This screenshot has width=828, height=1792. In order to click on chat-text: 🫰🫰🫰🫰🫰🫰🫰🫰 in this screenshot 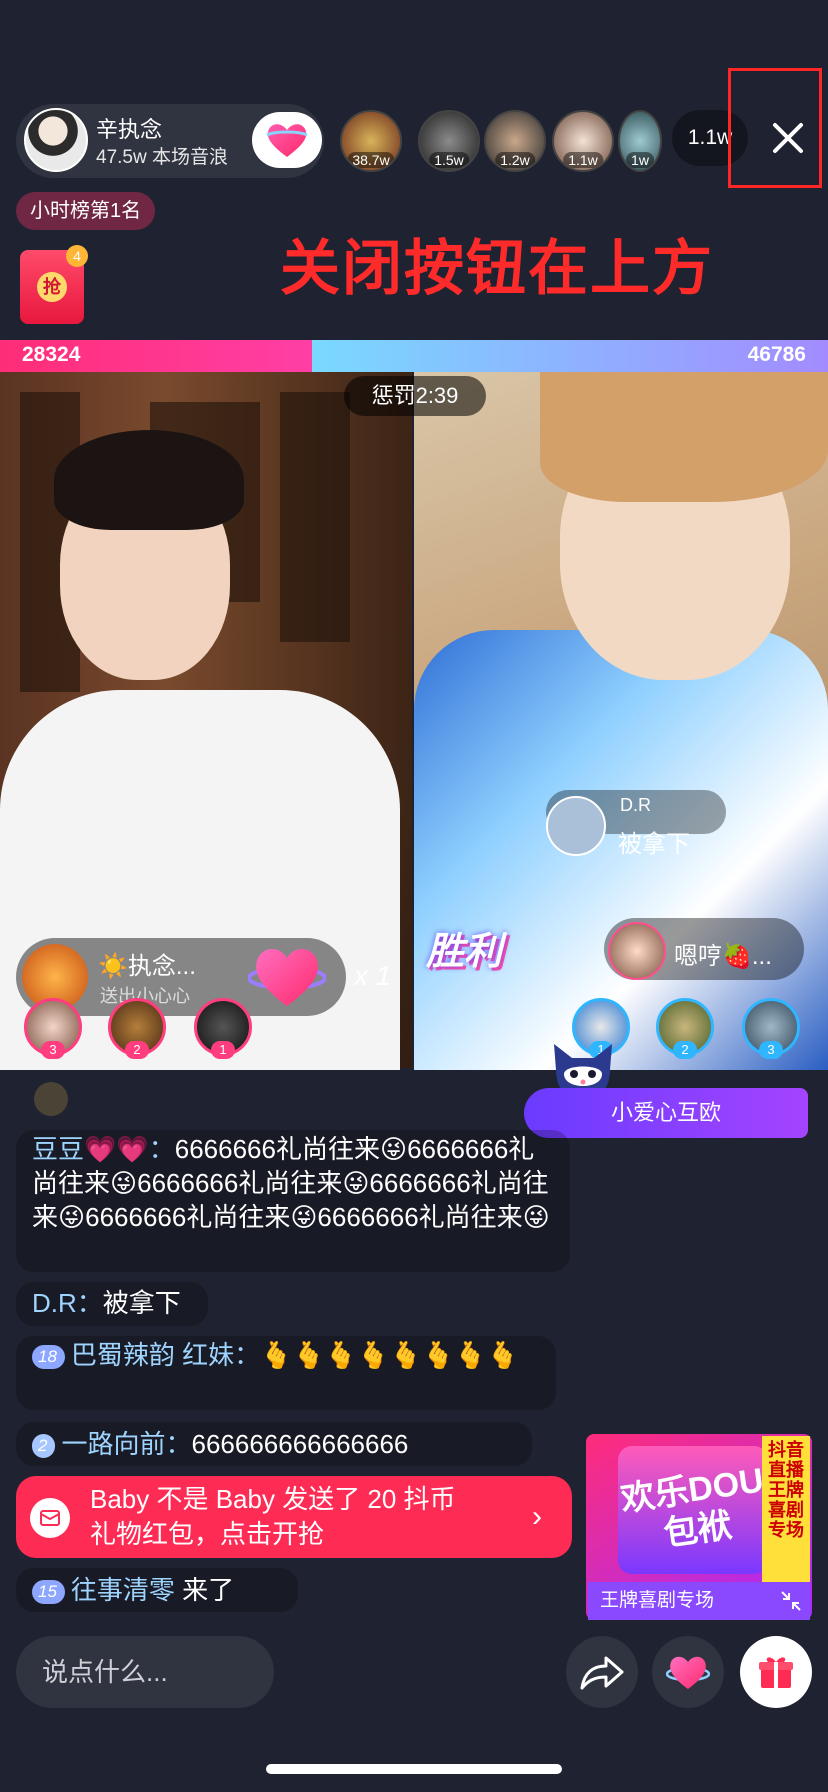, I will do `click(390, 1355)`.